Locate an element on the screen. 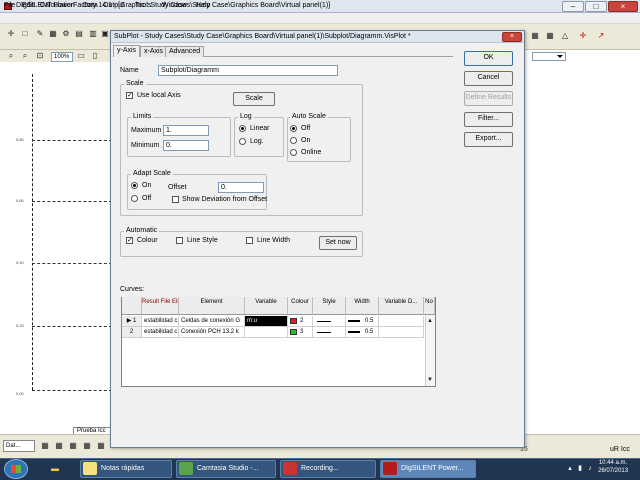  zoom-select: 100% is located at coordinates (62, 57).